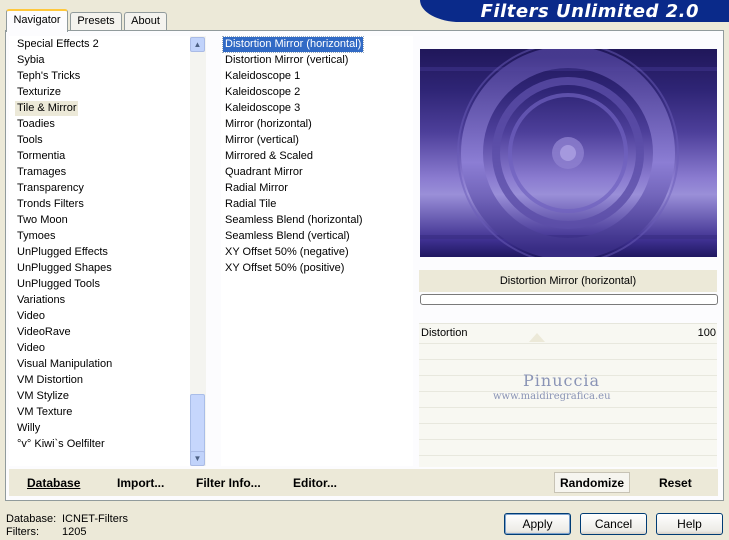 The height and width of the screenshot is (540, 729). I want to click on tab-about: About, so click(145, 21).